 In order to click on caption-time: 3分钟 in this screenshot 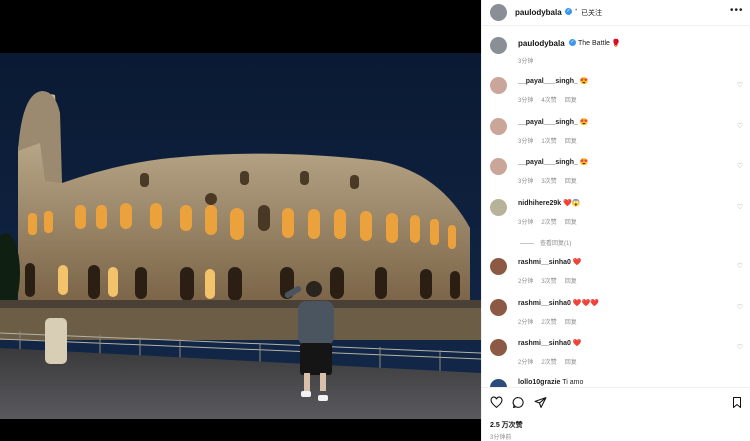, I will do `click(526, 62)`.